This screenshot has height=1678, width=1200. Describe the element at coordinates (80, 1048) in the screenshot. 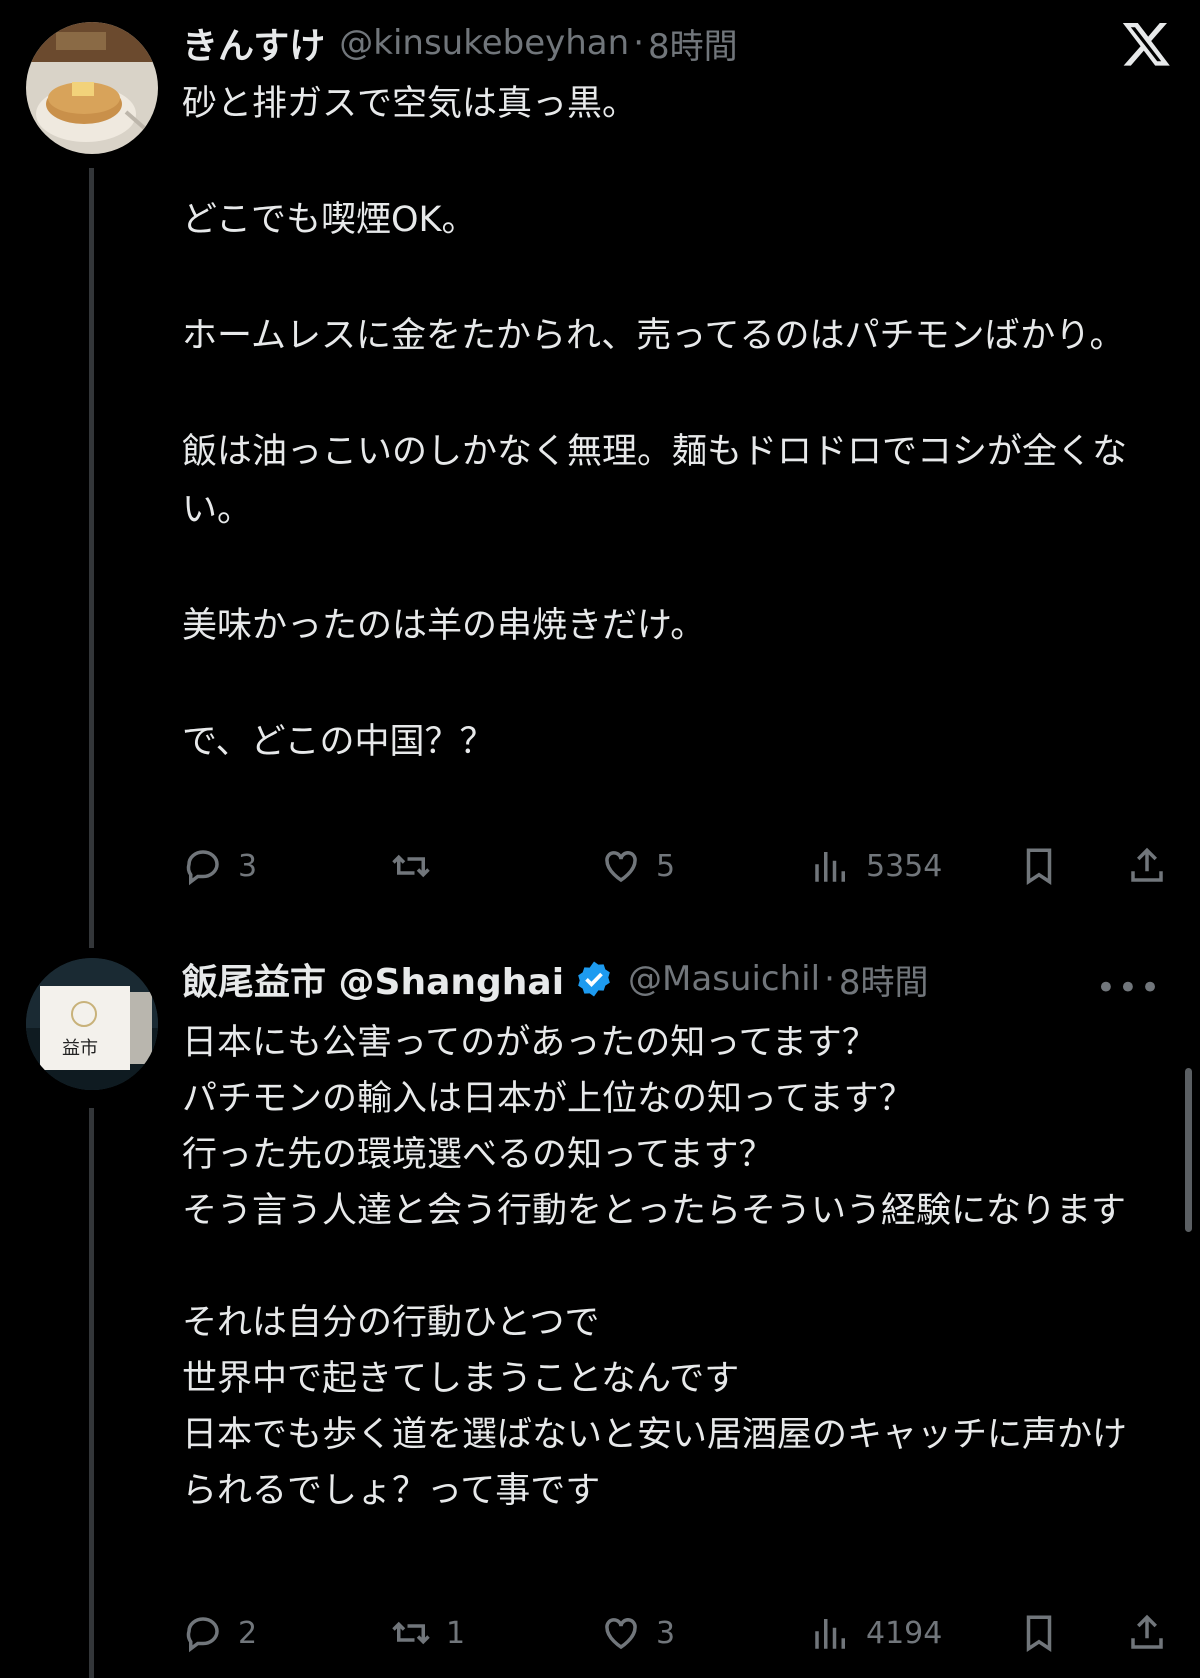

I see `avatar-sign-text: 益市` at that location.